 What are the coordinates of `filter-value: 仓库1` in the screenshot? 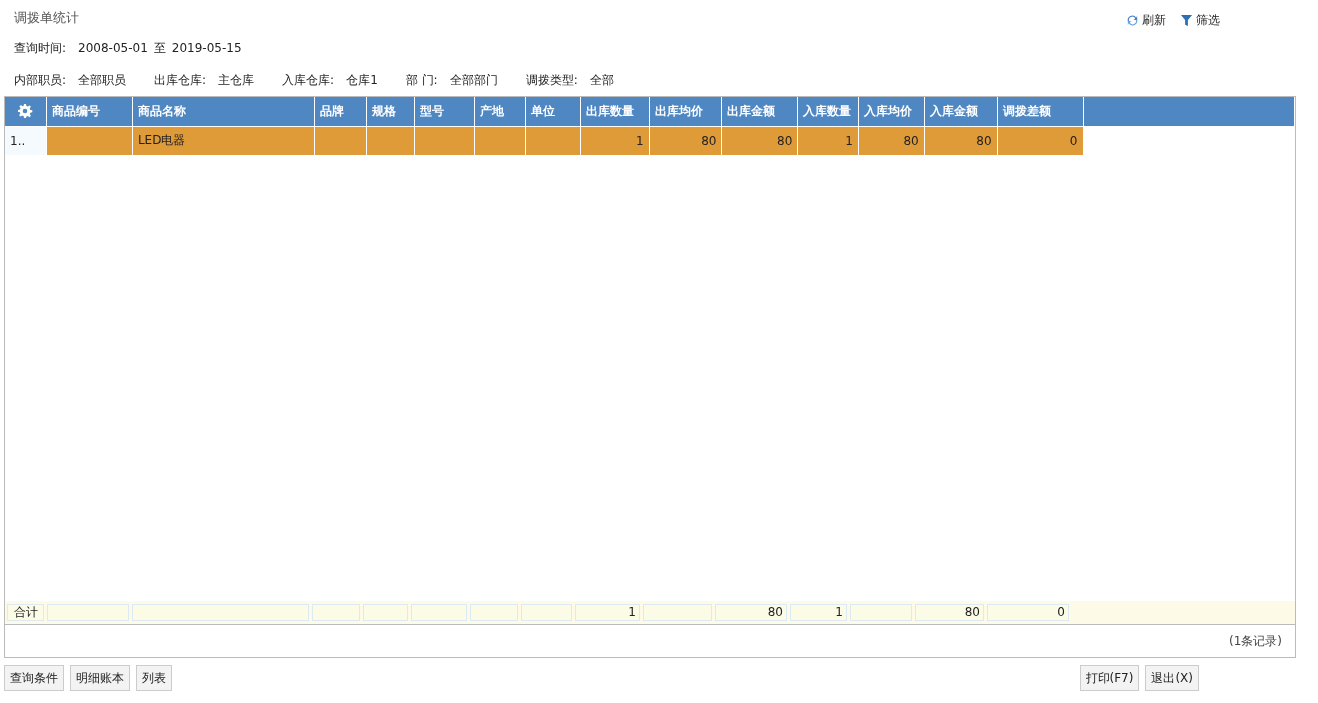 It's located at (362, 80).